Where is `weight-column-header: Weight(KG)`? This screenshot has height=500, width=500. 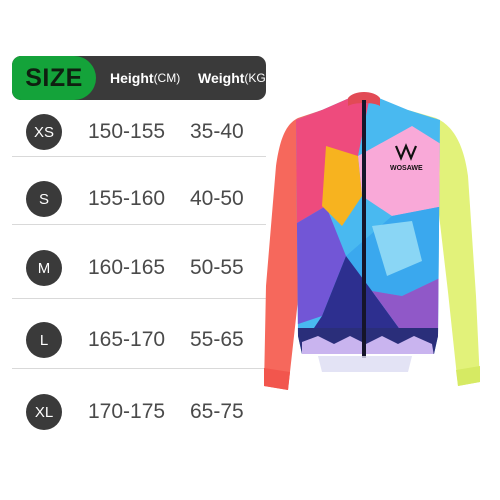 weight-column-header: Weight(KG) is located at coordinates (232, 78).